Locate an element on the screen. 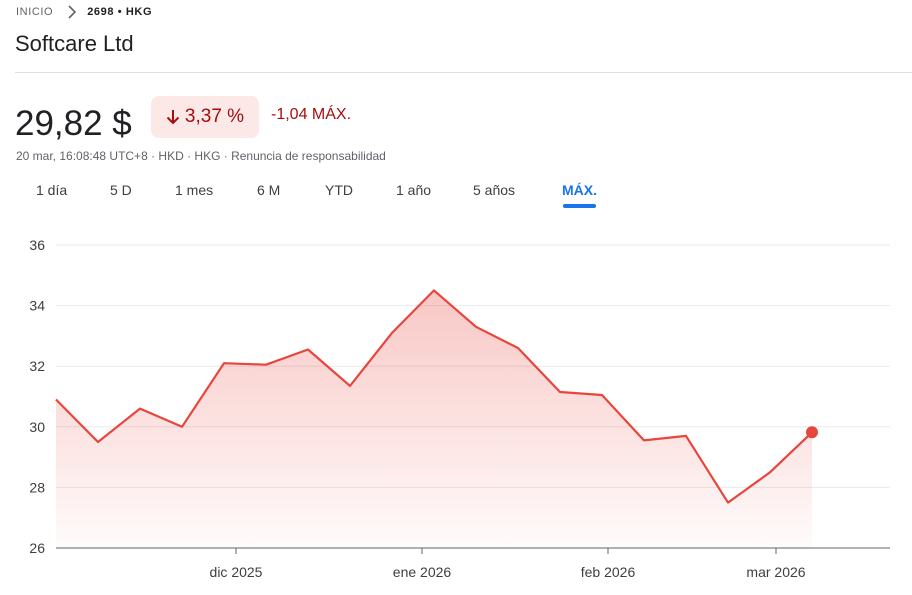 The image size is (912, 595). breadcrumb-current: 2698 • HKG is located at coordinates (120, 12).